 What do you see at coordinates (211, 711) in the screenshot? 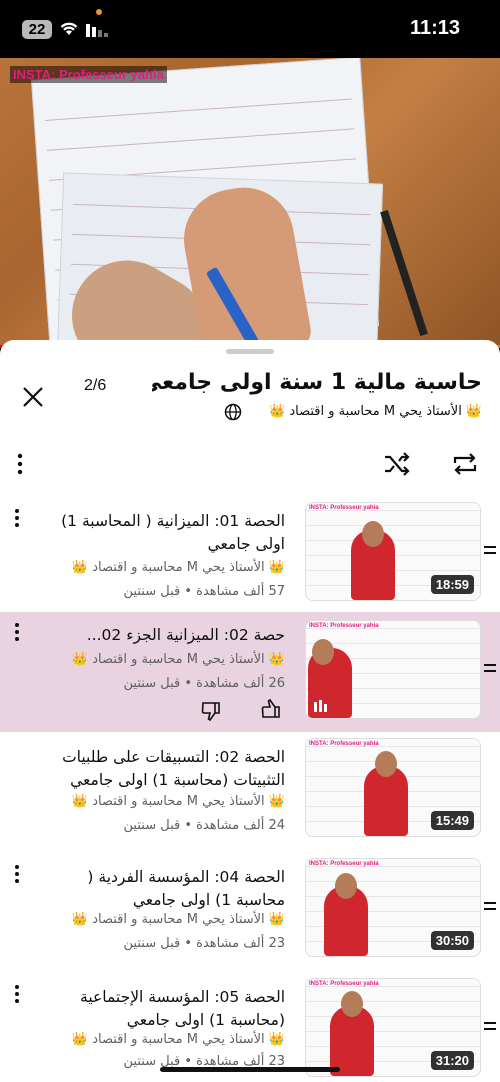
I see `dislike-icon` at bounding box center [211, 711].